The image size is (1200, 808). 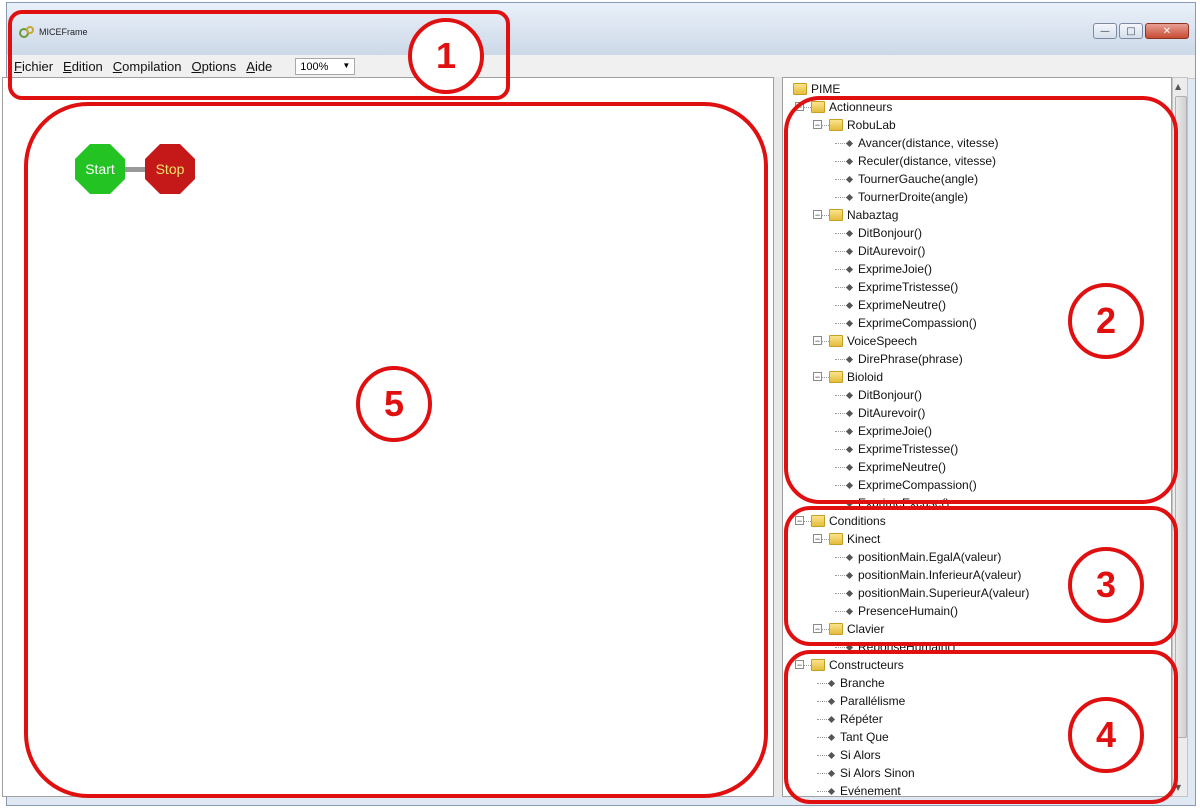 What do you see at coordinates (1131, 31) in the screenshot?
I see `maximize-icon: □` at bounding box center [1131, 31].